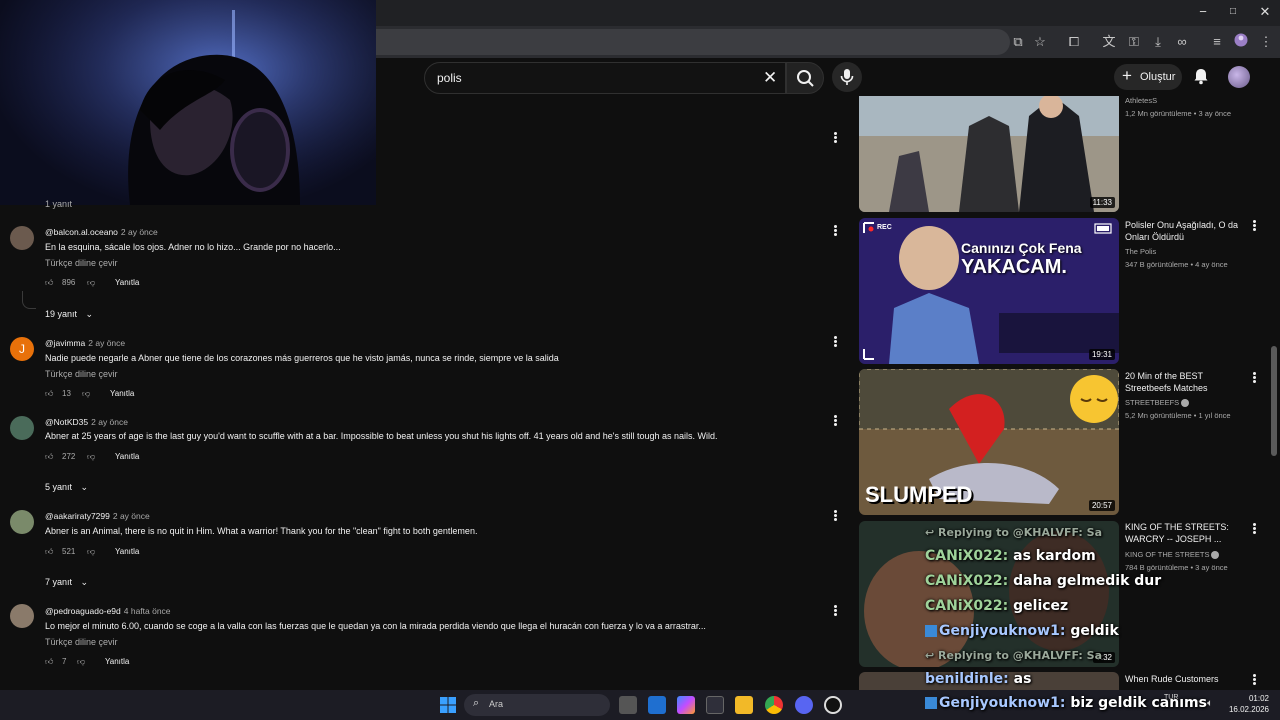 The image size is (1280, 720). I want to click on video-channel: The Polis, so click(1140, 251).